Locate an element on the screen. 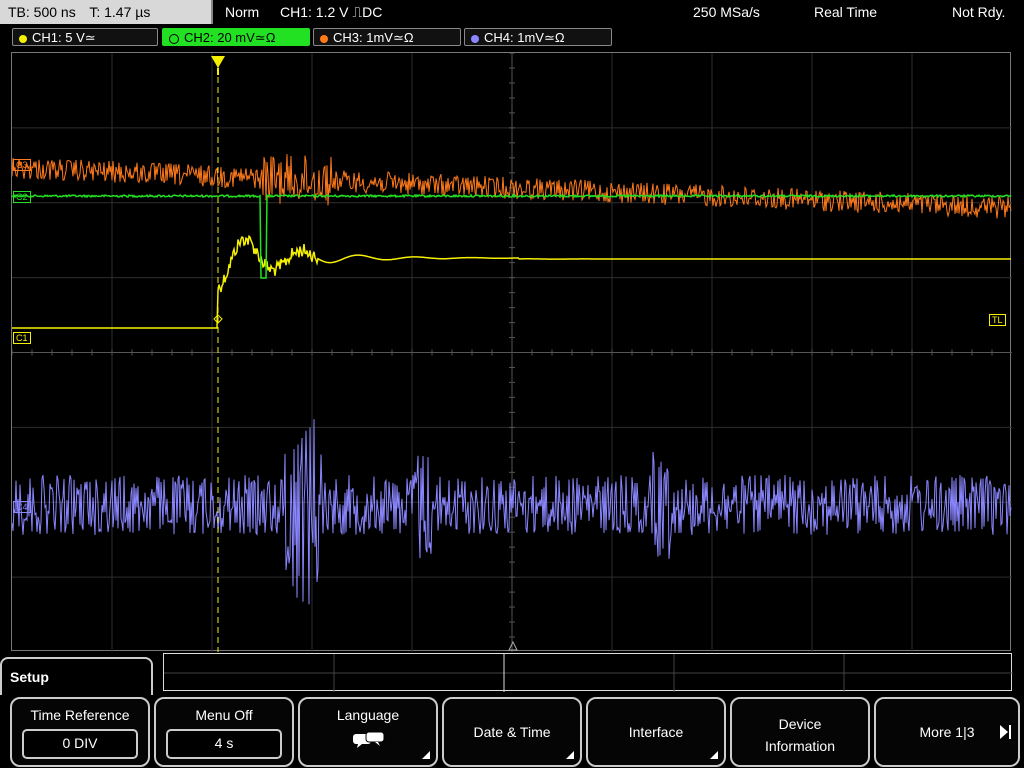  device-information-softkey: Device Information is located at coordinates (800, 732).